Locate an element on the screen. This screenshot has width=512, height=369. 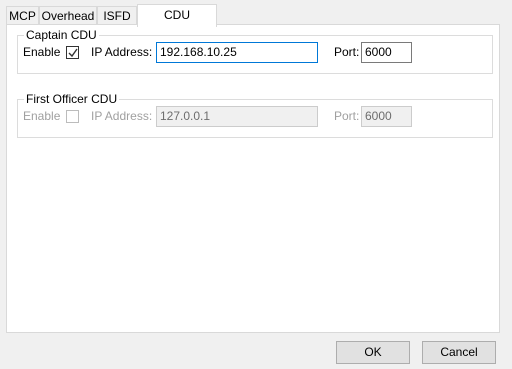
first-officer-cdu-legend: First Officer CDU is located at coordinates (72, 99).